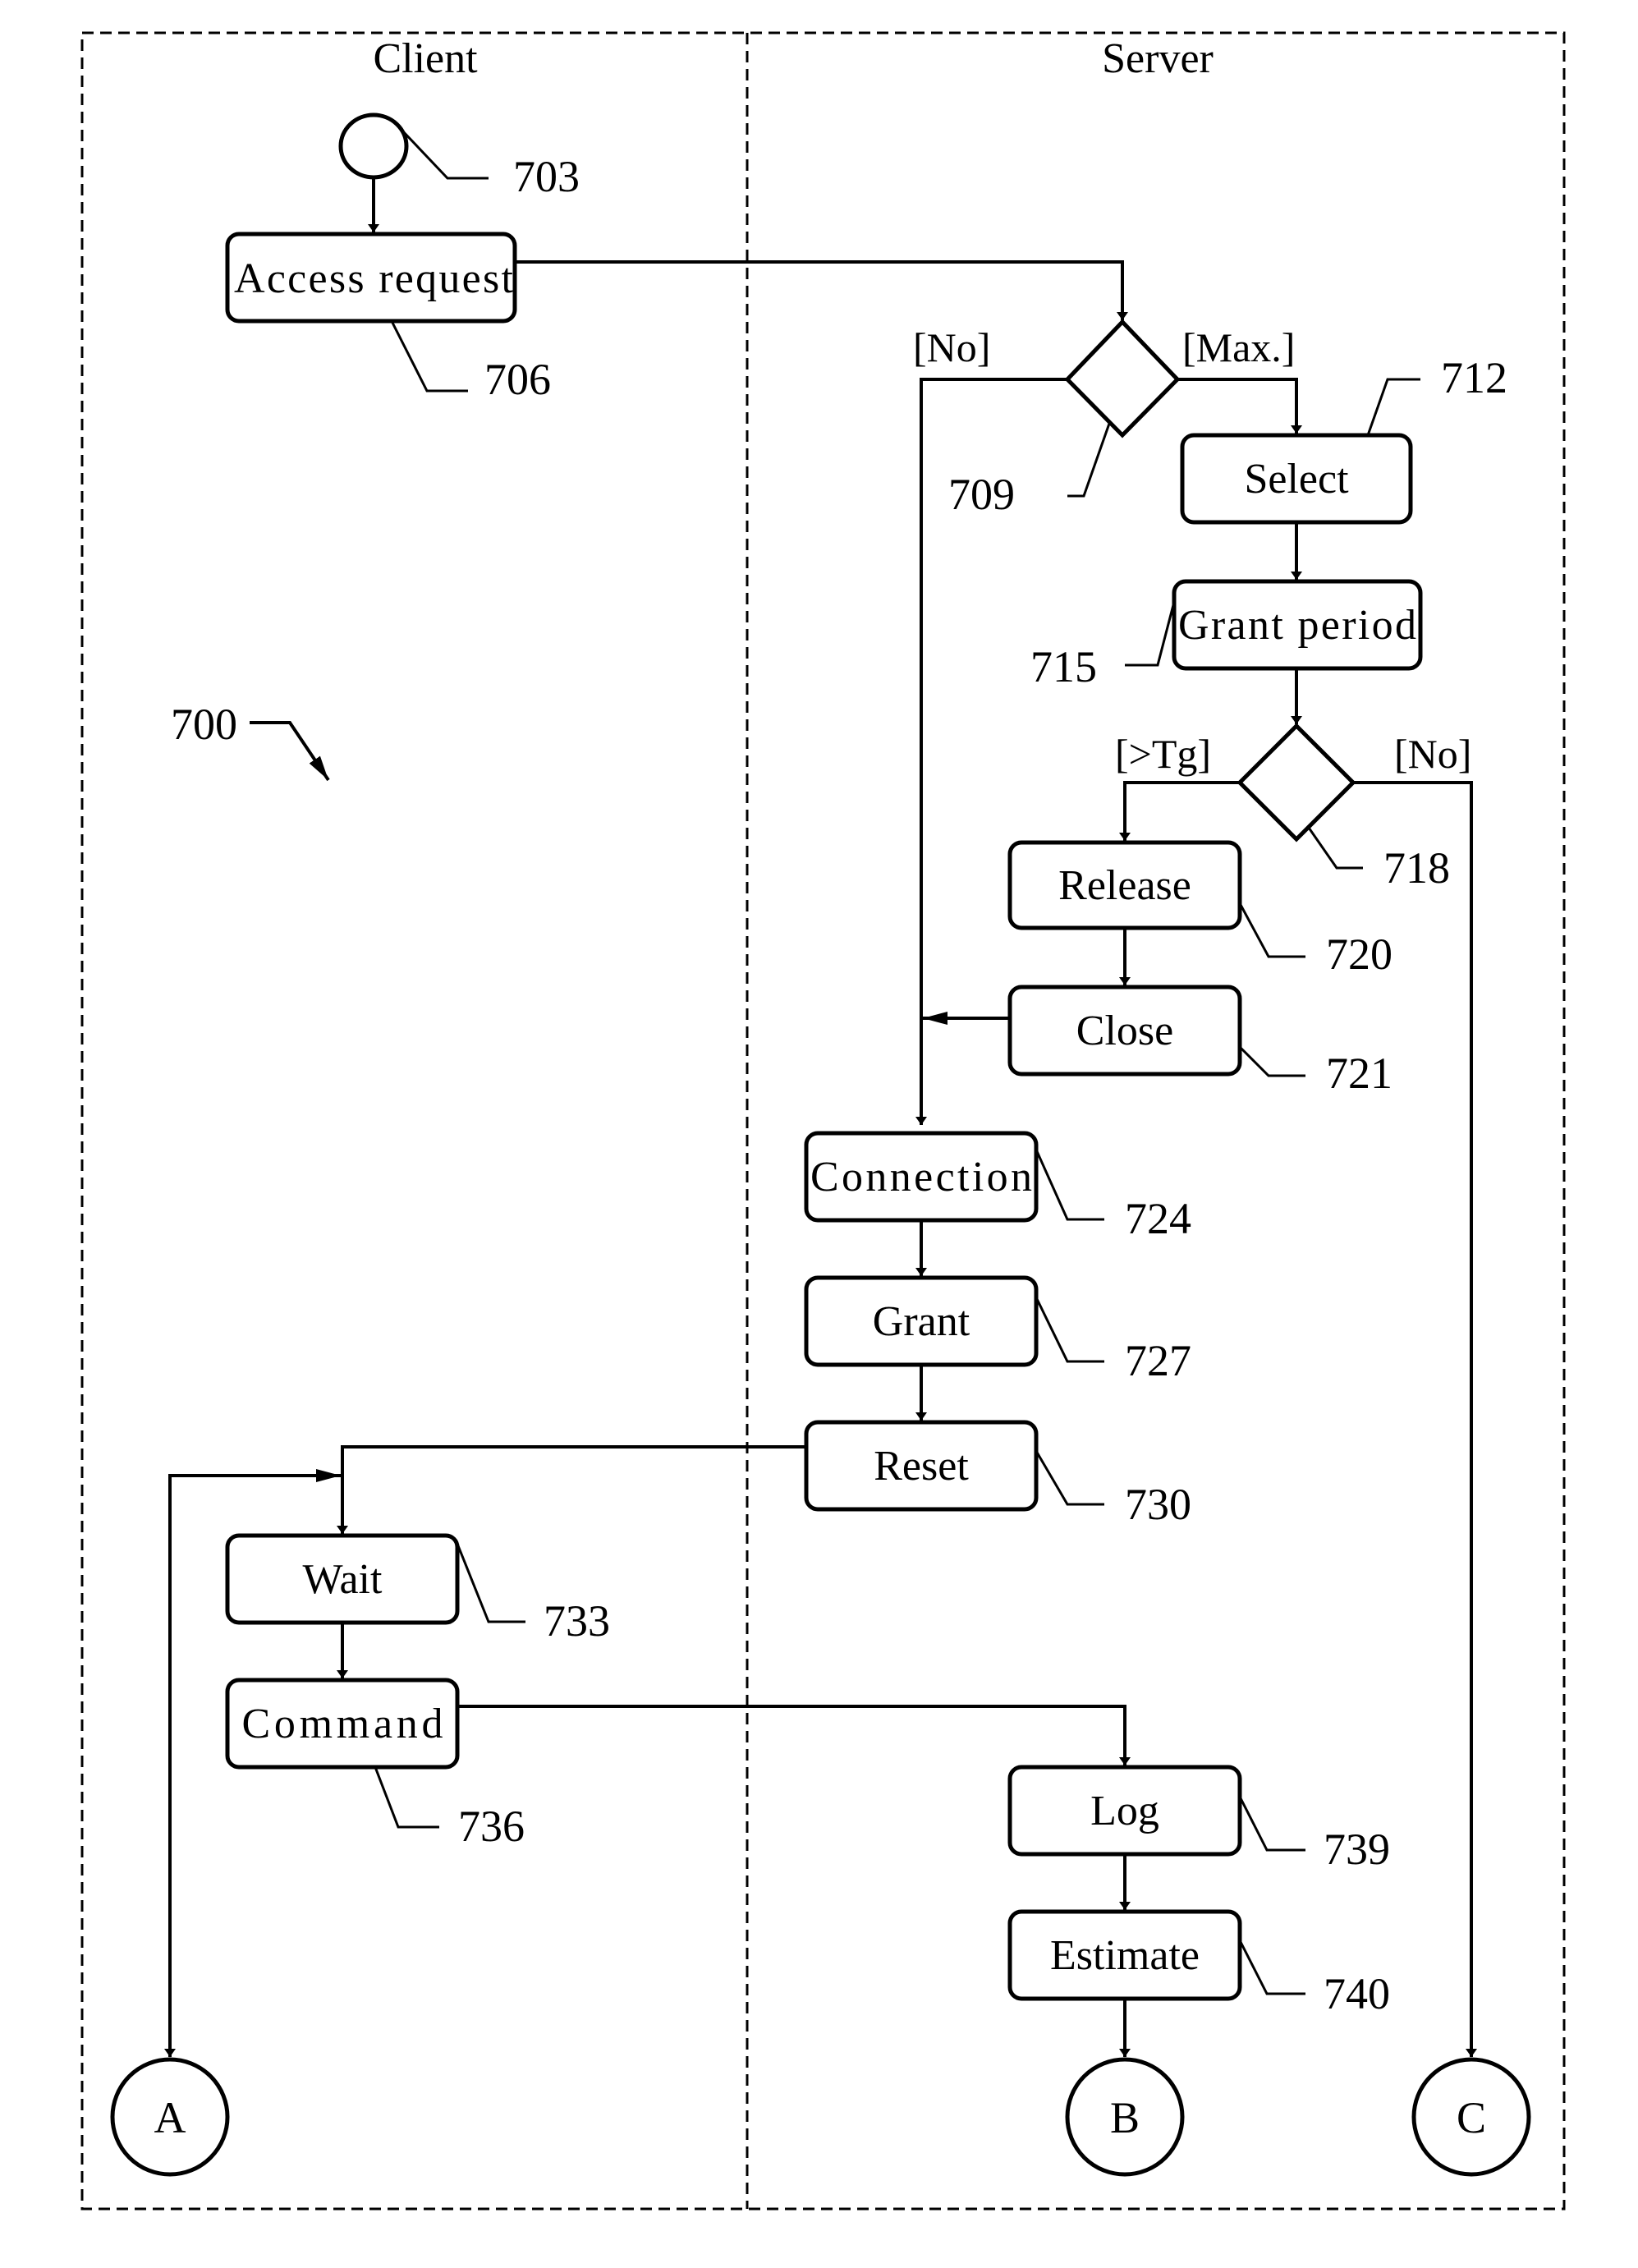  I want to click on node-release: Release, so click(1124, 885).